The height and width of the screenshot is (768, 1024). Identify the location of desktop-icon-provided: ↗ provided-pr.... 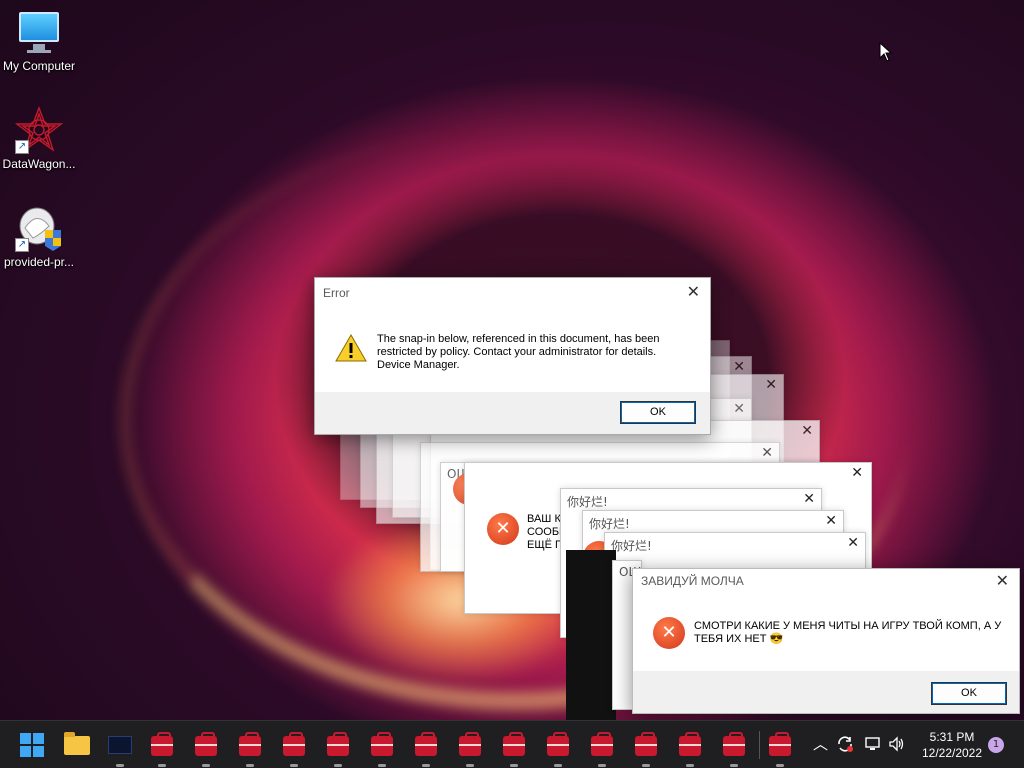
(39, 236).